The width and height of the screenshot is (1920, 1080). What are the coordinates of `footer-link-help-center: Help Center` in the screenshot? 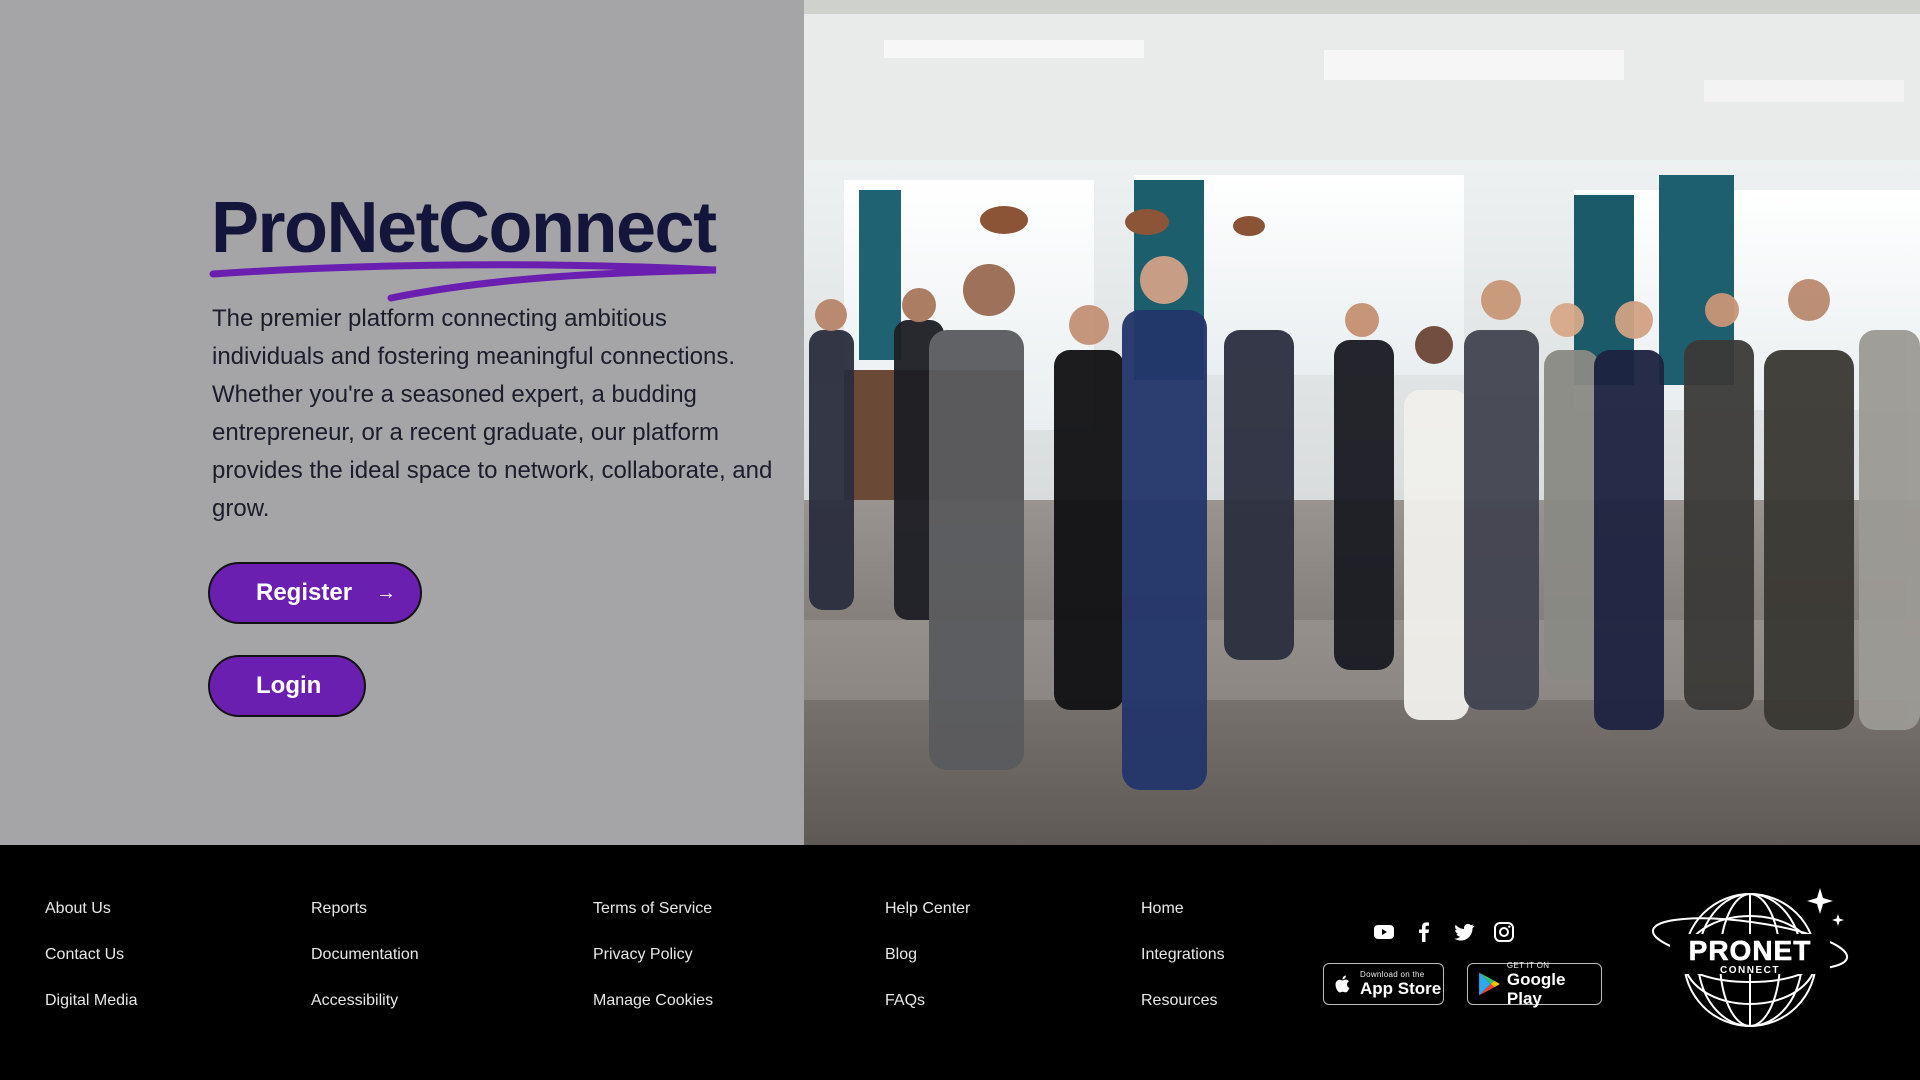 It's located at (927, 909).